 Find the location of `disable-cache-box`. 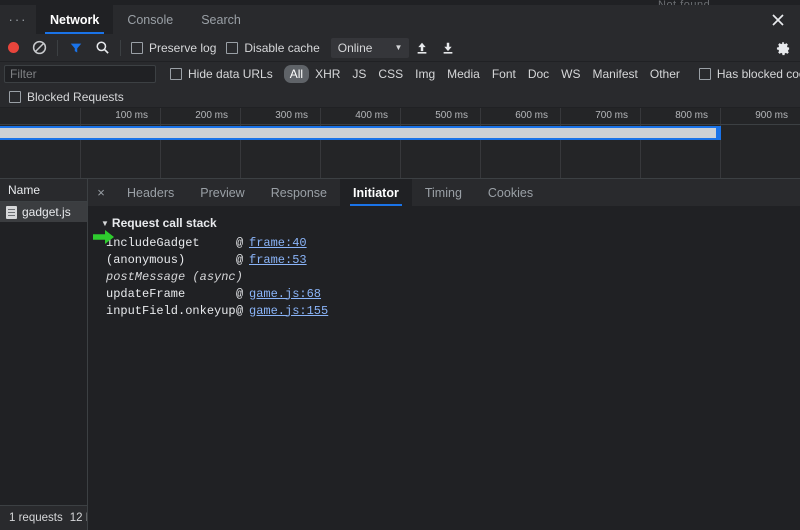

disable-cache-box is located at coordinates (232, 47).